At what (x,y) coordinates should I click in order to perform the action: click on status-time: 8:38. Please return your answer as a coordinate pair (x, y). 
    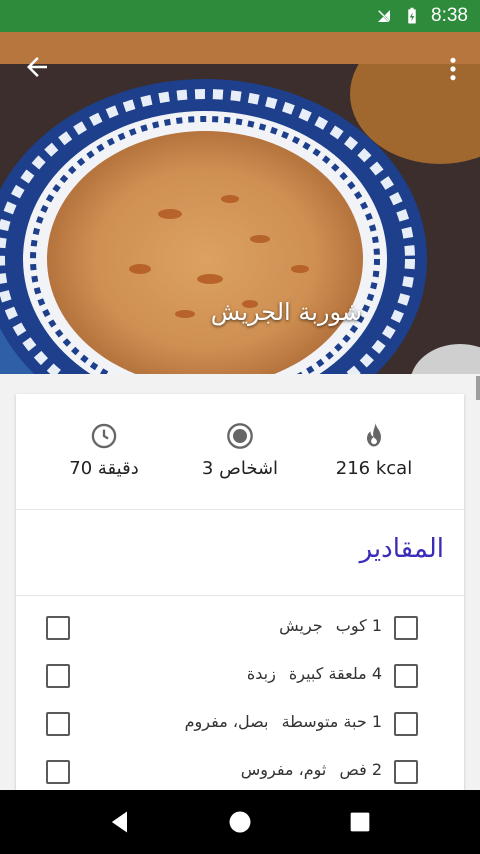
    Looking at the image, I should click on (449, 15).